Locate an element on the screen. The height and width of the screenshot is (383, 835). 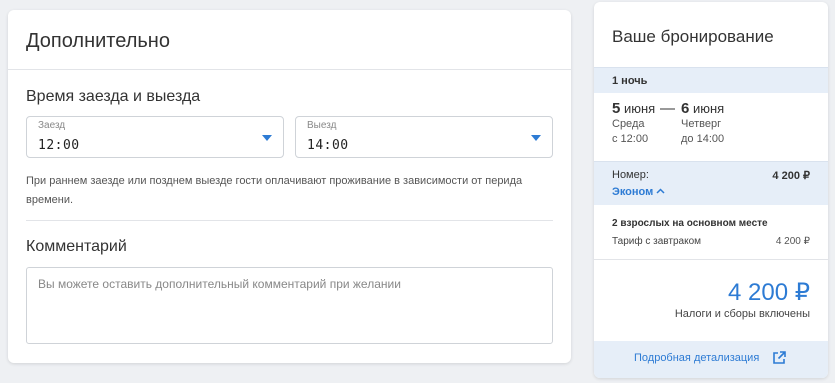
checkin-month: июня is located at coordinates (639, 108).